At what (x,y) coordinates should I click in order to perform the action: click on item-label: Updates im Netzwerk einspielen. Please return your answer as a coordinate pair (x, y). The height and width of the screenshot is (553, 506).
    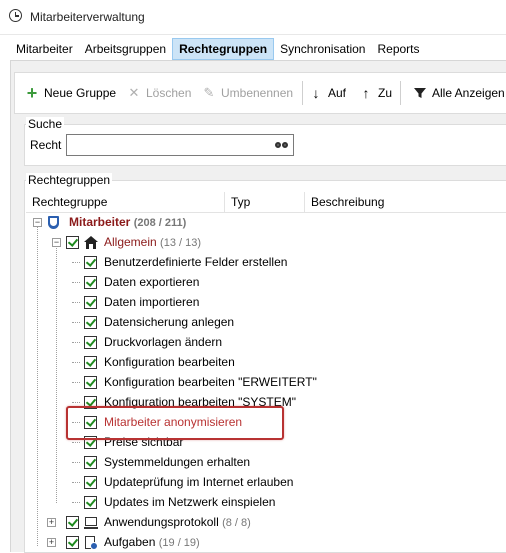
    Looking at the image, I should click on (190, 502).